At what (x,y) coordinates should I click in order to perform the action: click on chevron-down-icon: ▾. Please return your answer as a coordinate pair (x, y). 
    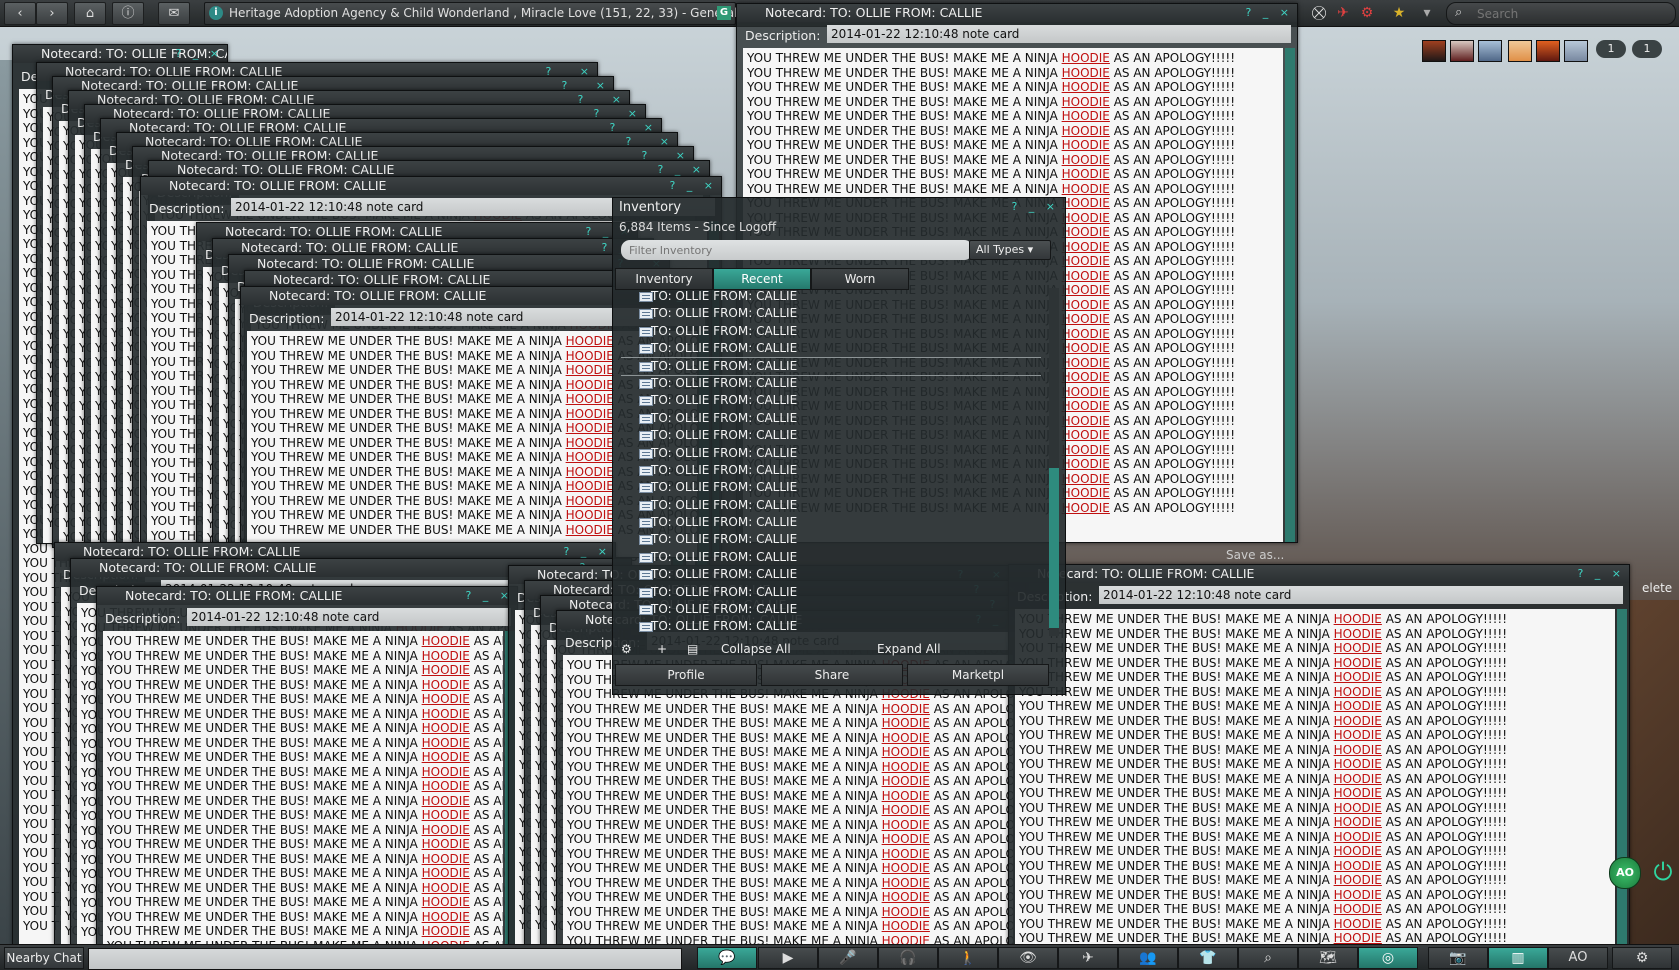
    Looking at the image, I should click on (1427, 13).